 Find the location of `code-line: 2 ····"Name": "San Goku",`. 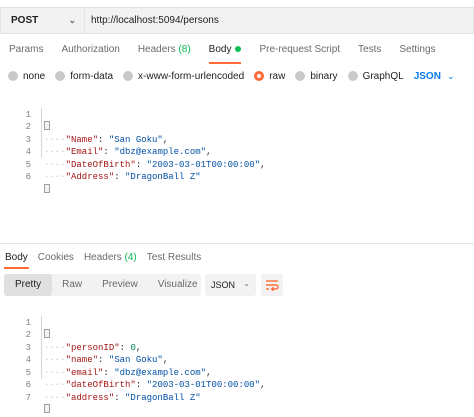

code-line: 2 ····"Name": "San Goku", is located at coordinates (237, 127).